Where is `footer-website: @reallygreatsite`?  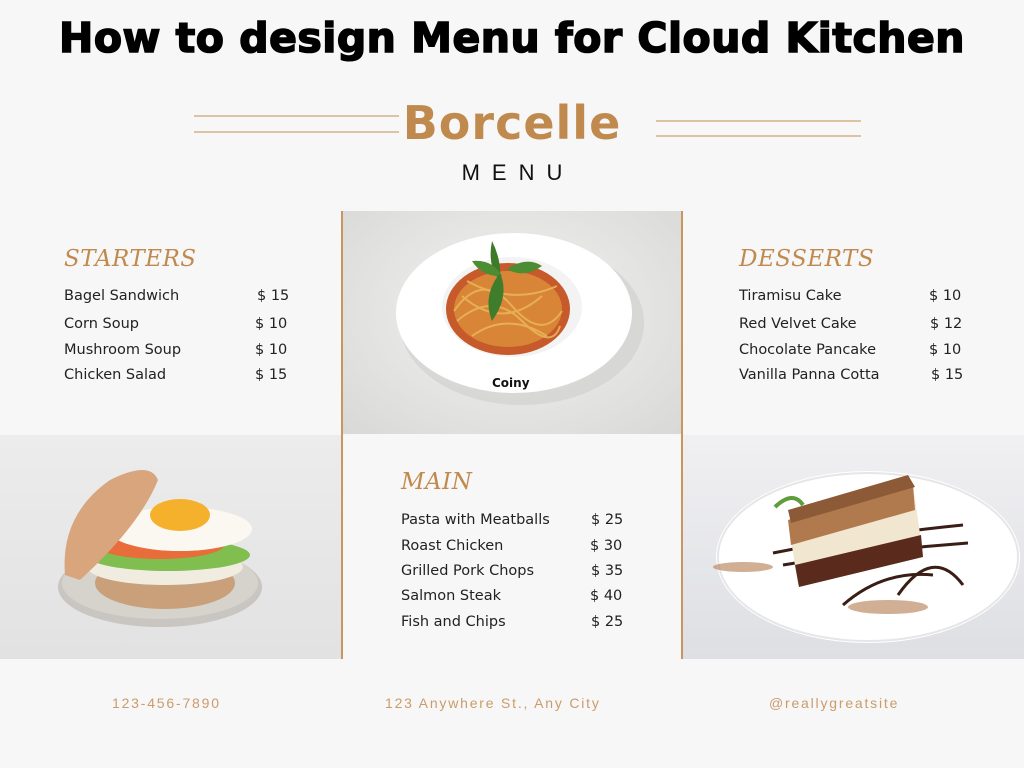 footer-website: @reallygreatsite is located at coordinates (834, 703).